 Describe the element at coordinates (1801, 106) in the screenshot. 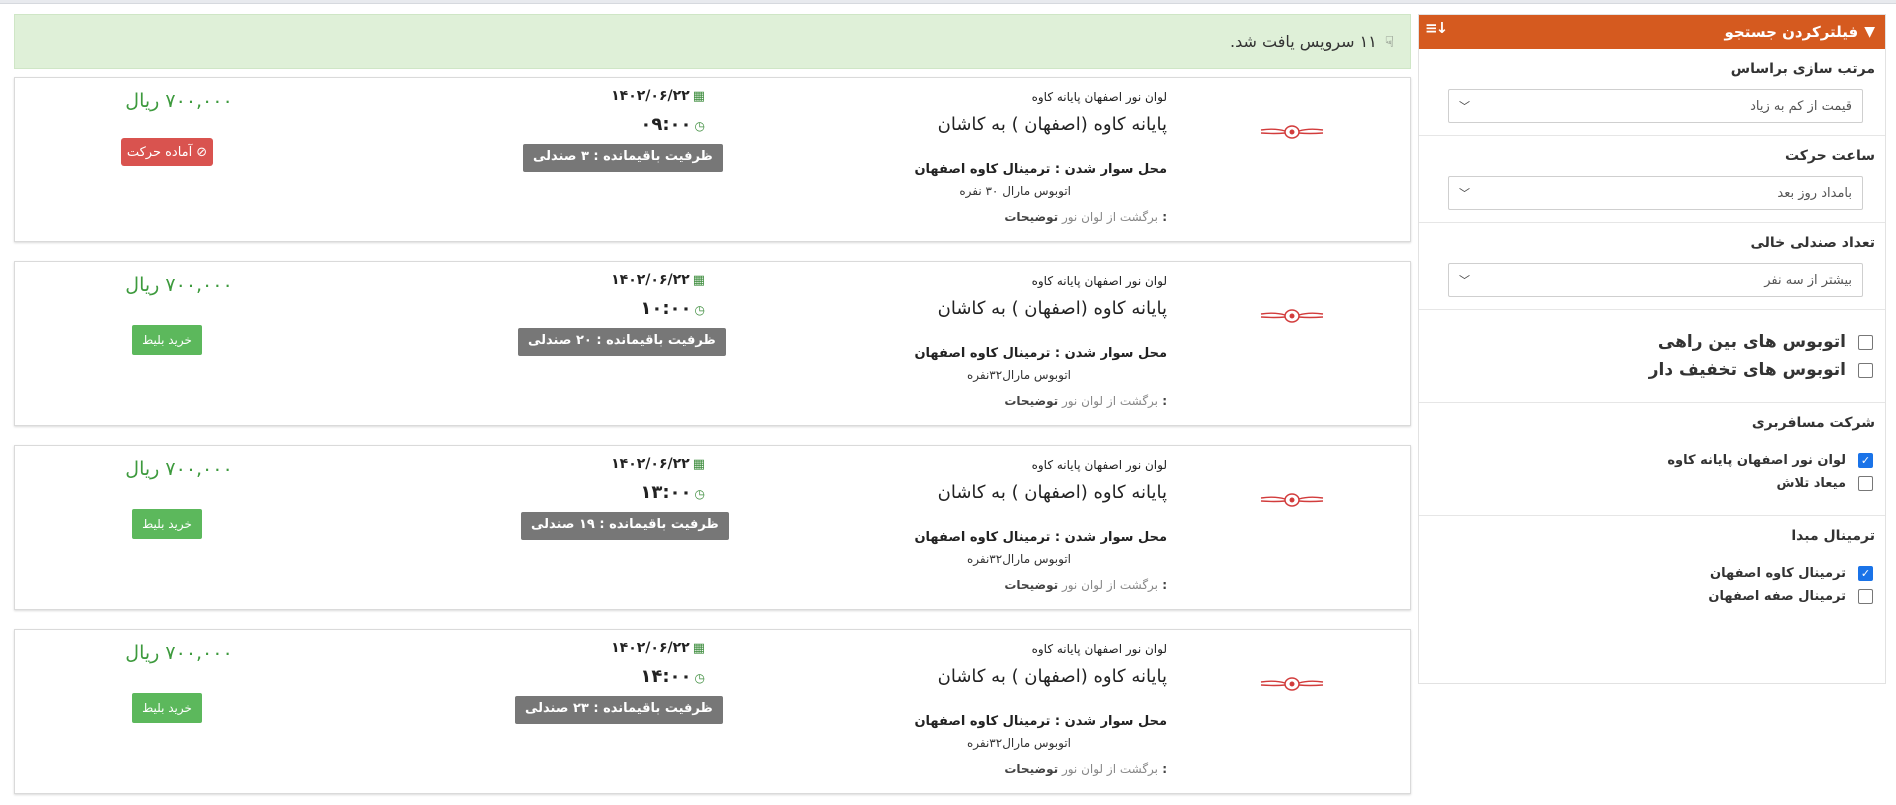

I see `sort-select-value: قیمت از کم به زیاد` at that location.